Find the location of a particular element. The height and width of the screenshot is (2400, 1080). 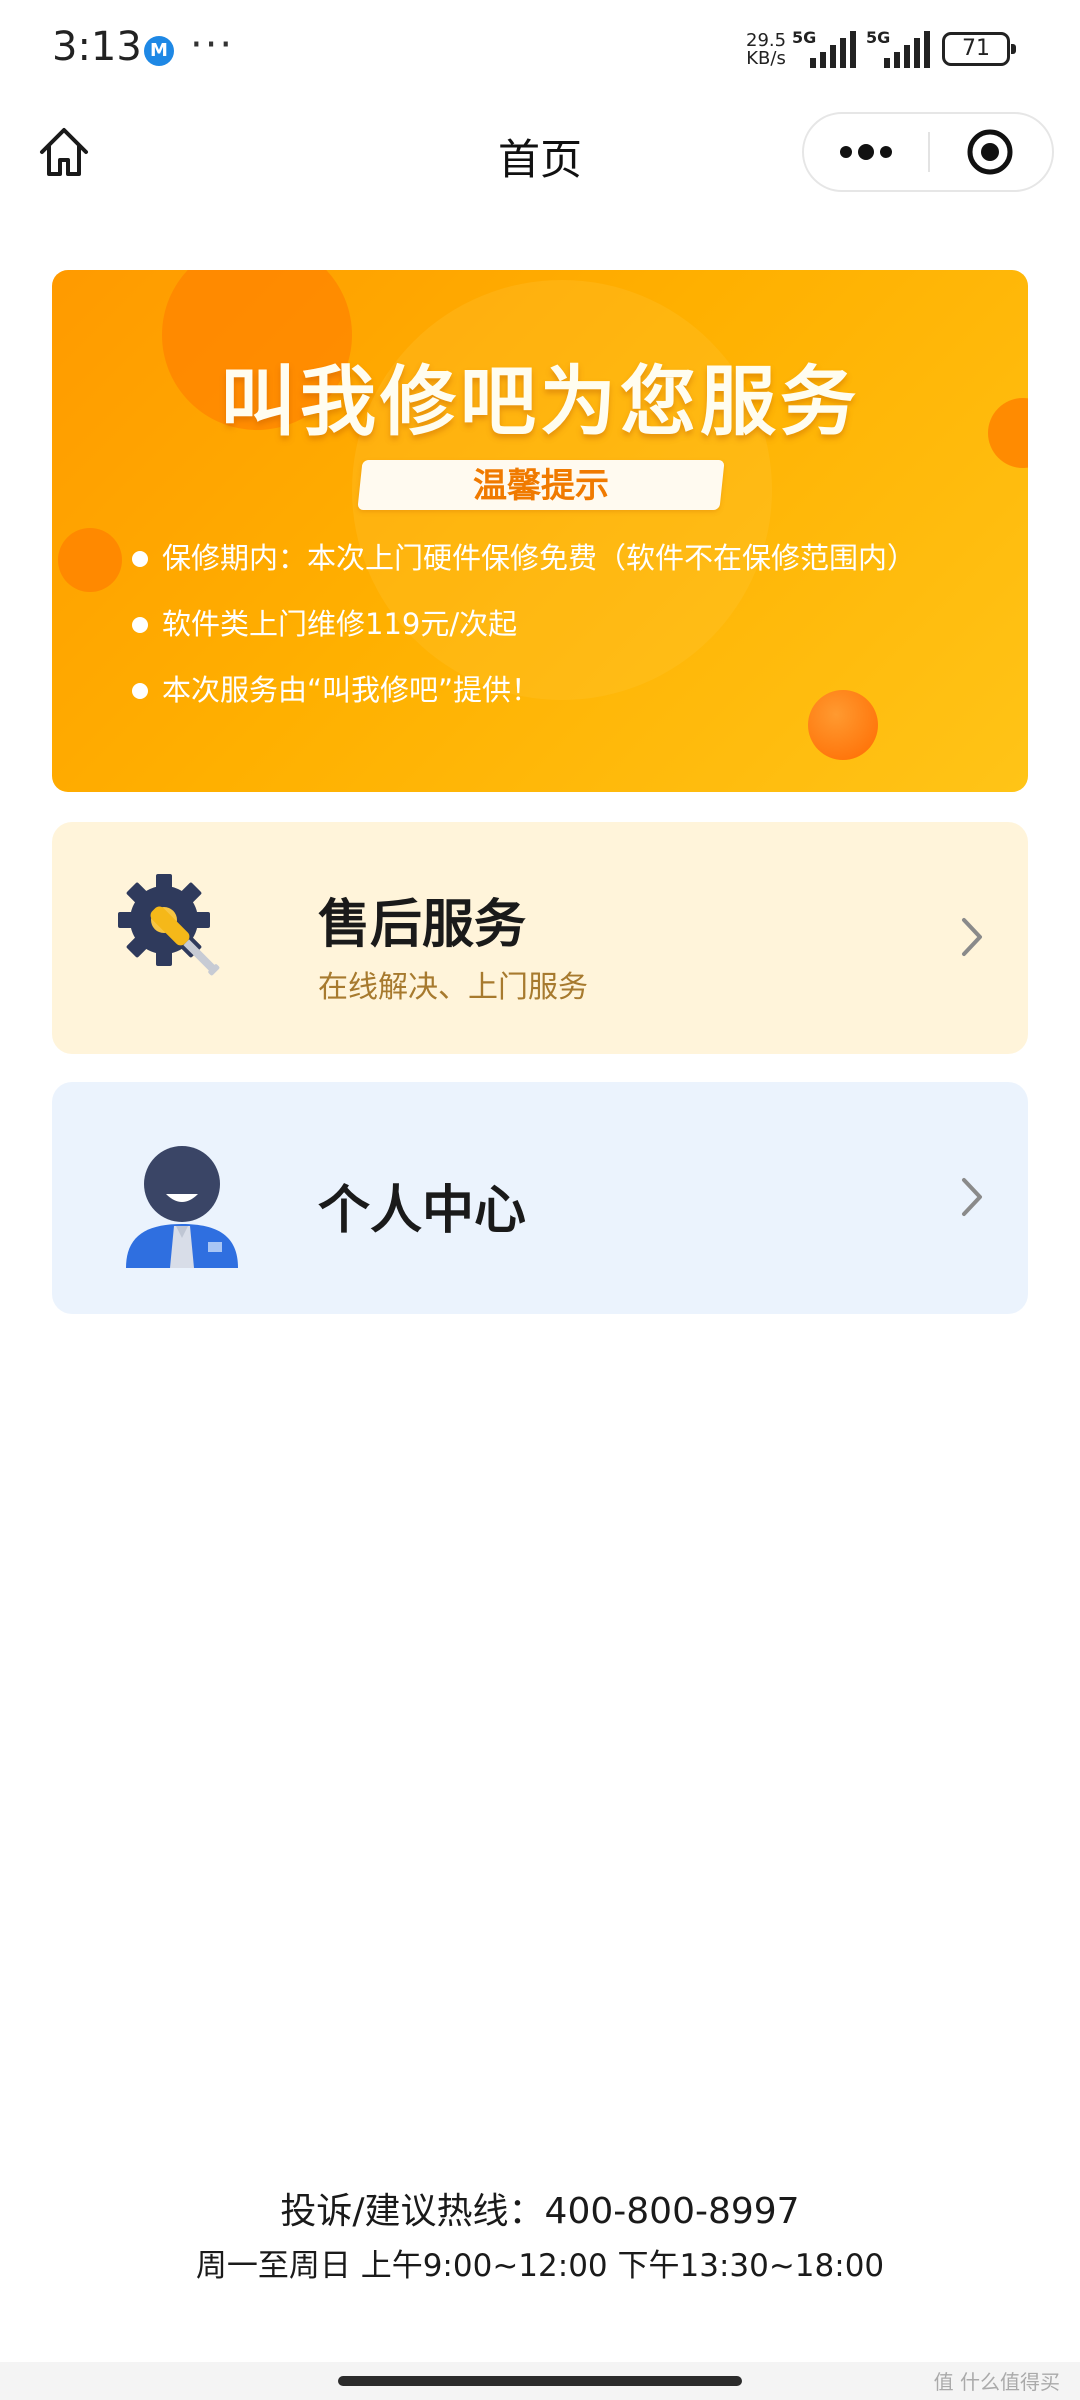

banner-notice-item: 软件类上门维修119元/次起 is located at coordinates (524, 637).